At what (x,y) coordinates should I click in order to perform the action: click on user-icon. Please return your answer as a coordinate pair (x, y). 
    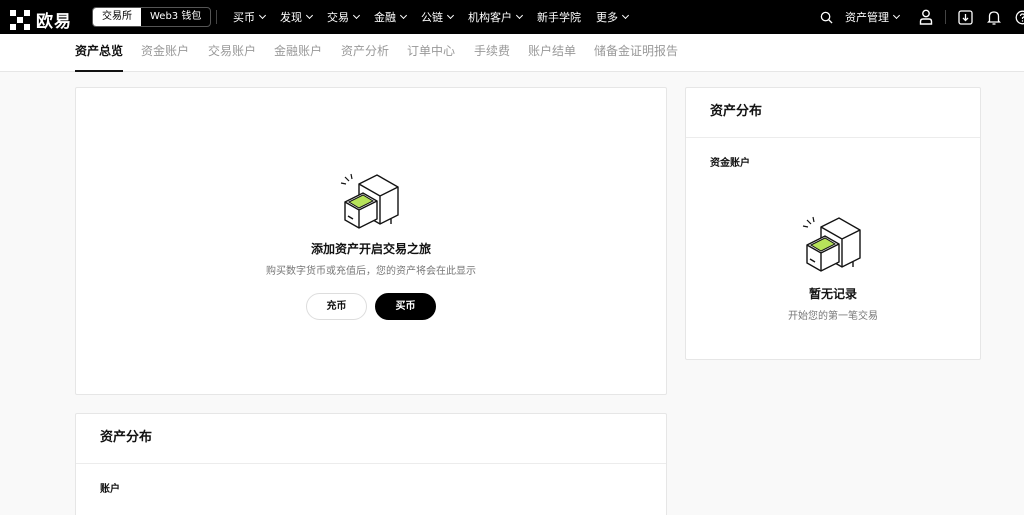
    Looking at the image, I should click on (926, 17).